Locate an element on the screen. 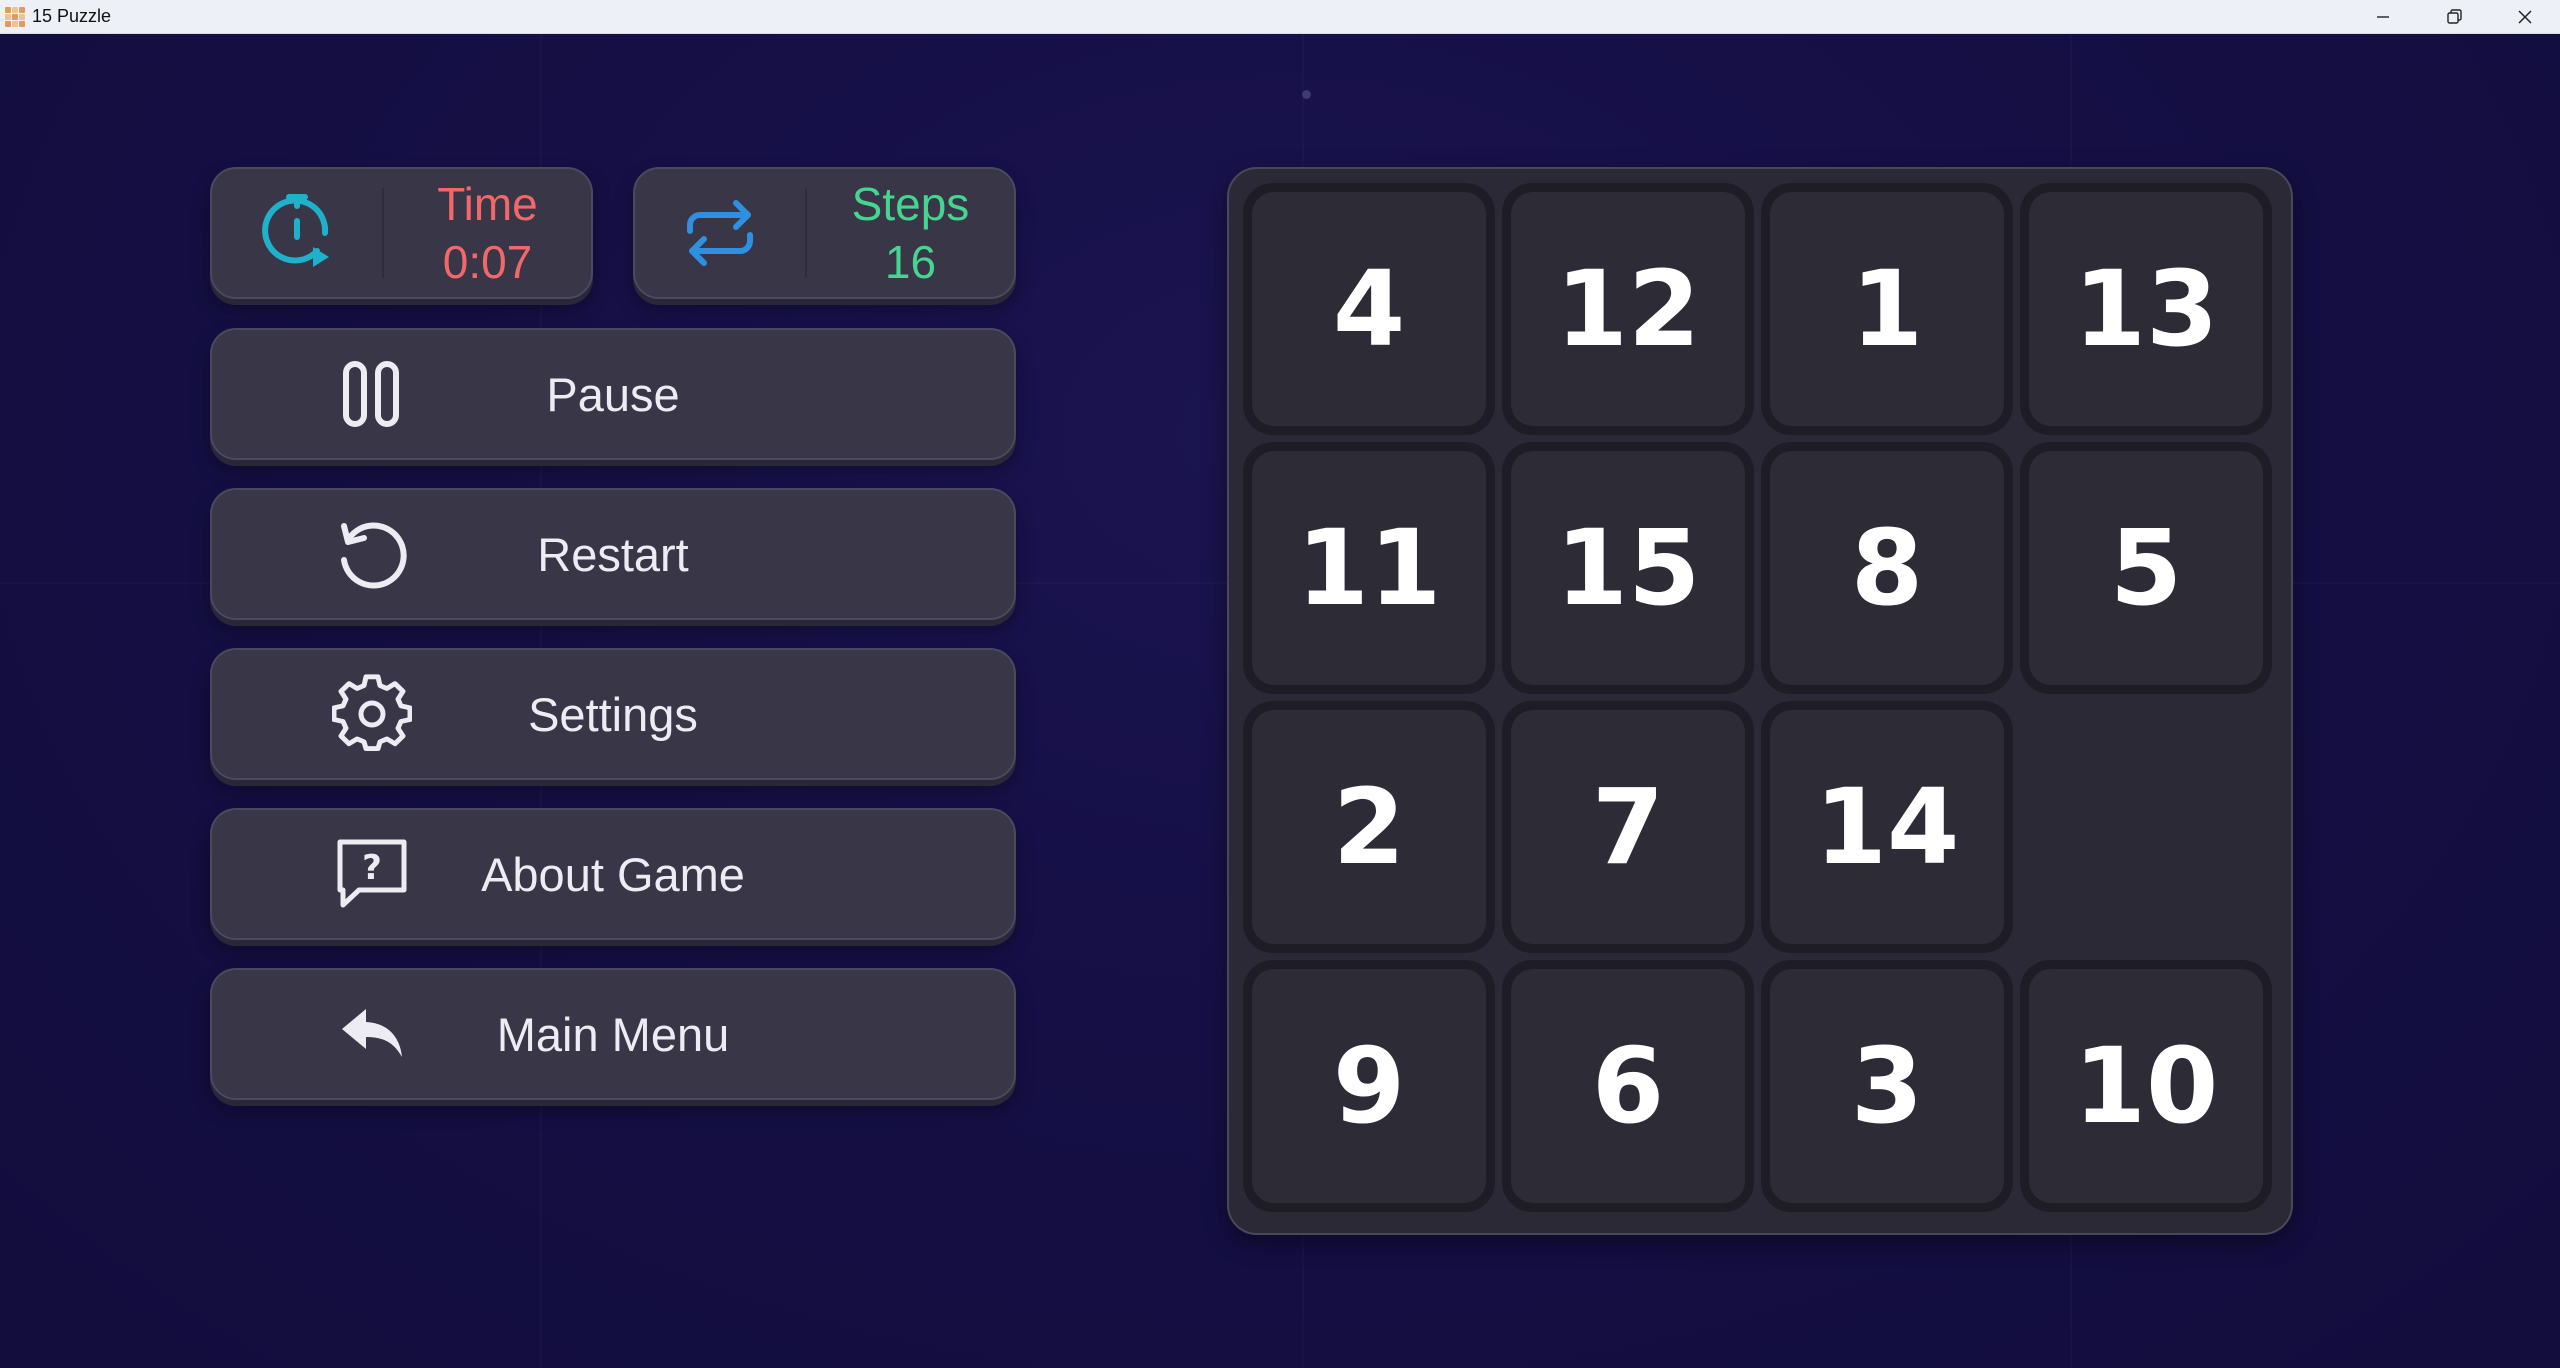 The image size is (2560, 1368). tile-number: 6 is located at coordinates (1628, 1086).